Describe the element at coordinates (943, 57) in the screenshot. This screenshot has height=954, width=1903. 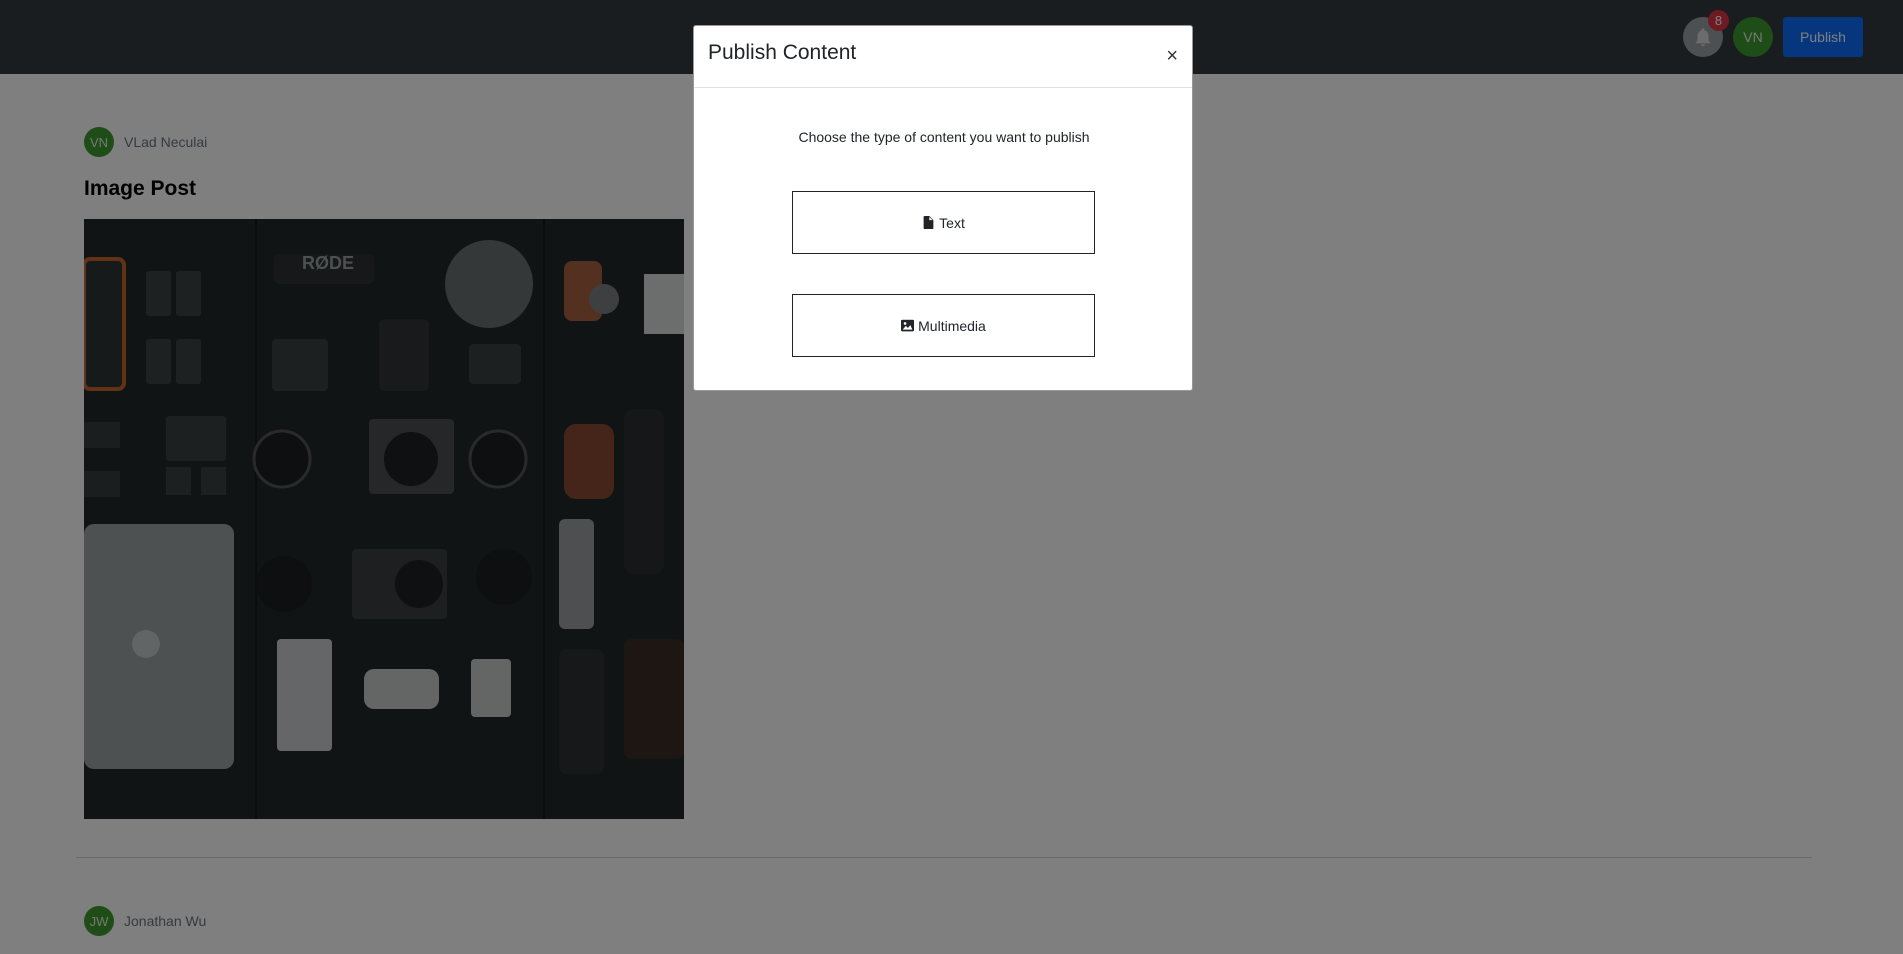
I see `modal-header: Publish Content ×` at that location.